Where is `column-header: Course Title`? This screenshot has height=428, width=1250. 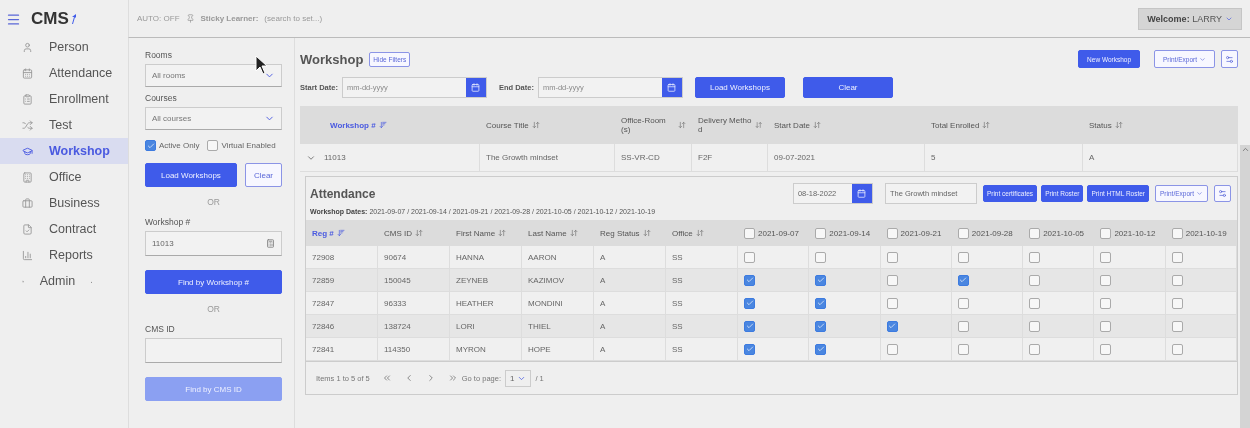 column-header: Course Title is located at coordinates (547, 125).